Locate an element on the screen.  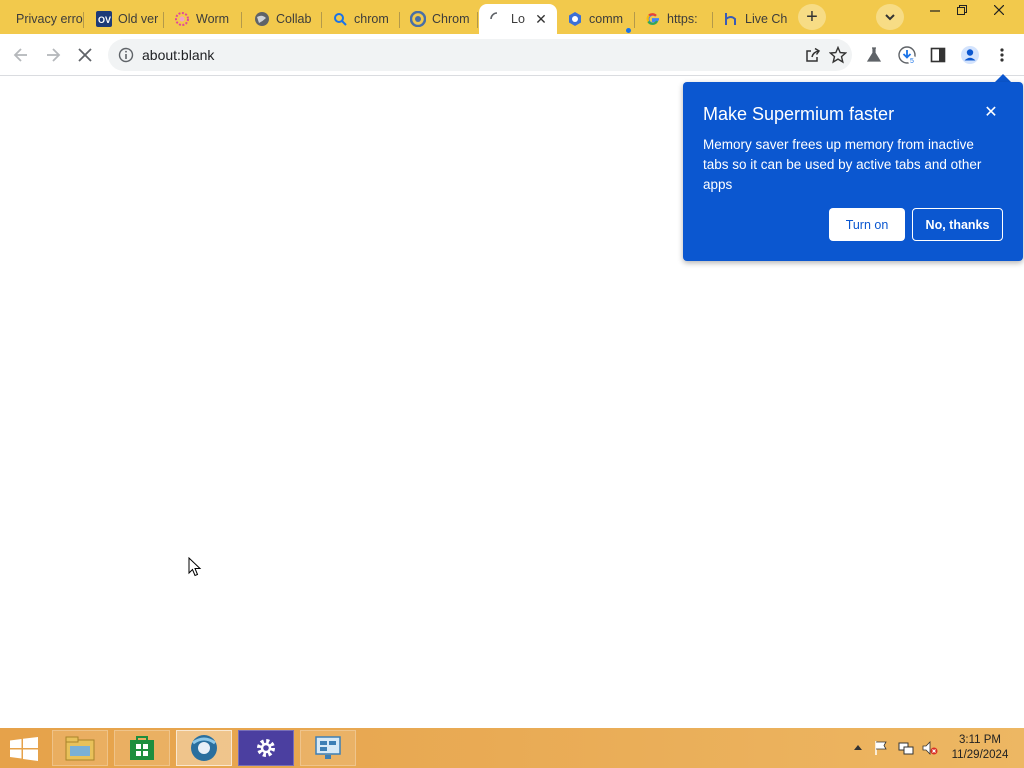
tab-comm: comm is located at coordinates (596, 19).